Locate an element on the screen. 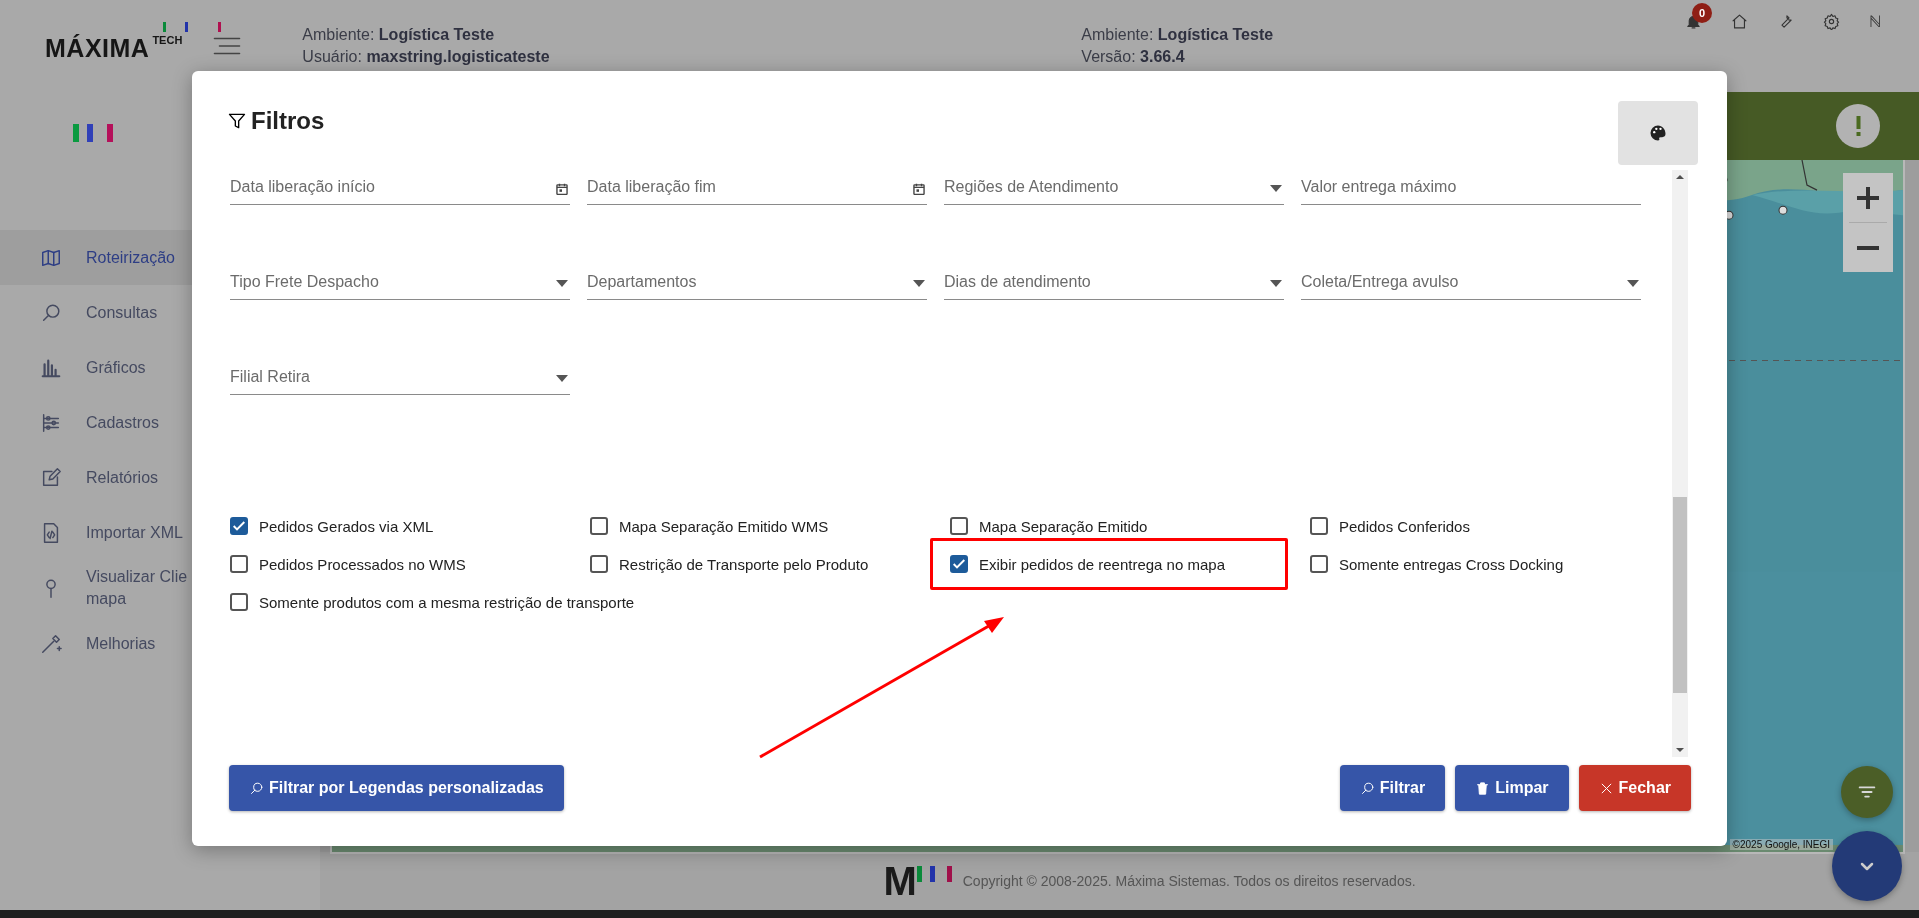  checkbox-label: Restrição de Transporte pelo Produto is located at coordinates (744, 564).